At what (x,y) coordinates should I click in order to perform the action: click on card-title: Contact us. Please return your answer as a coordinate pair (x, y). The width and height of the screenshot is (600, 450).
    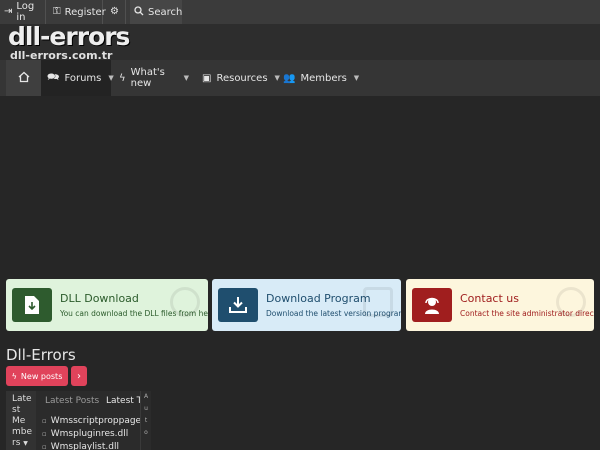
    Looking at the image, I should click on (489, 298).